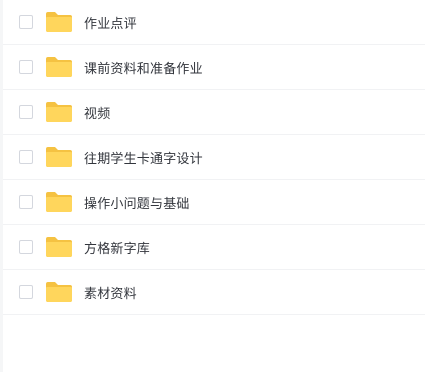 The height and width of the screenshot is (372, 425). Describe the element at coordinates (137, 202) in the screenshot. I see `folder-name: 操作小问题与基础` at that location.